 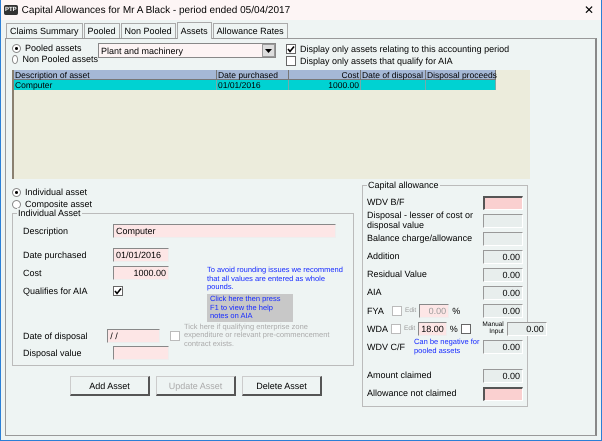 What do you see at coordinates (386, 347) in the screenshot?
I see `field-label: WDV C/F` at bounding box center [386, 347].